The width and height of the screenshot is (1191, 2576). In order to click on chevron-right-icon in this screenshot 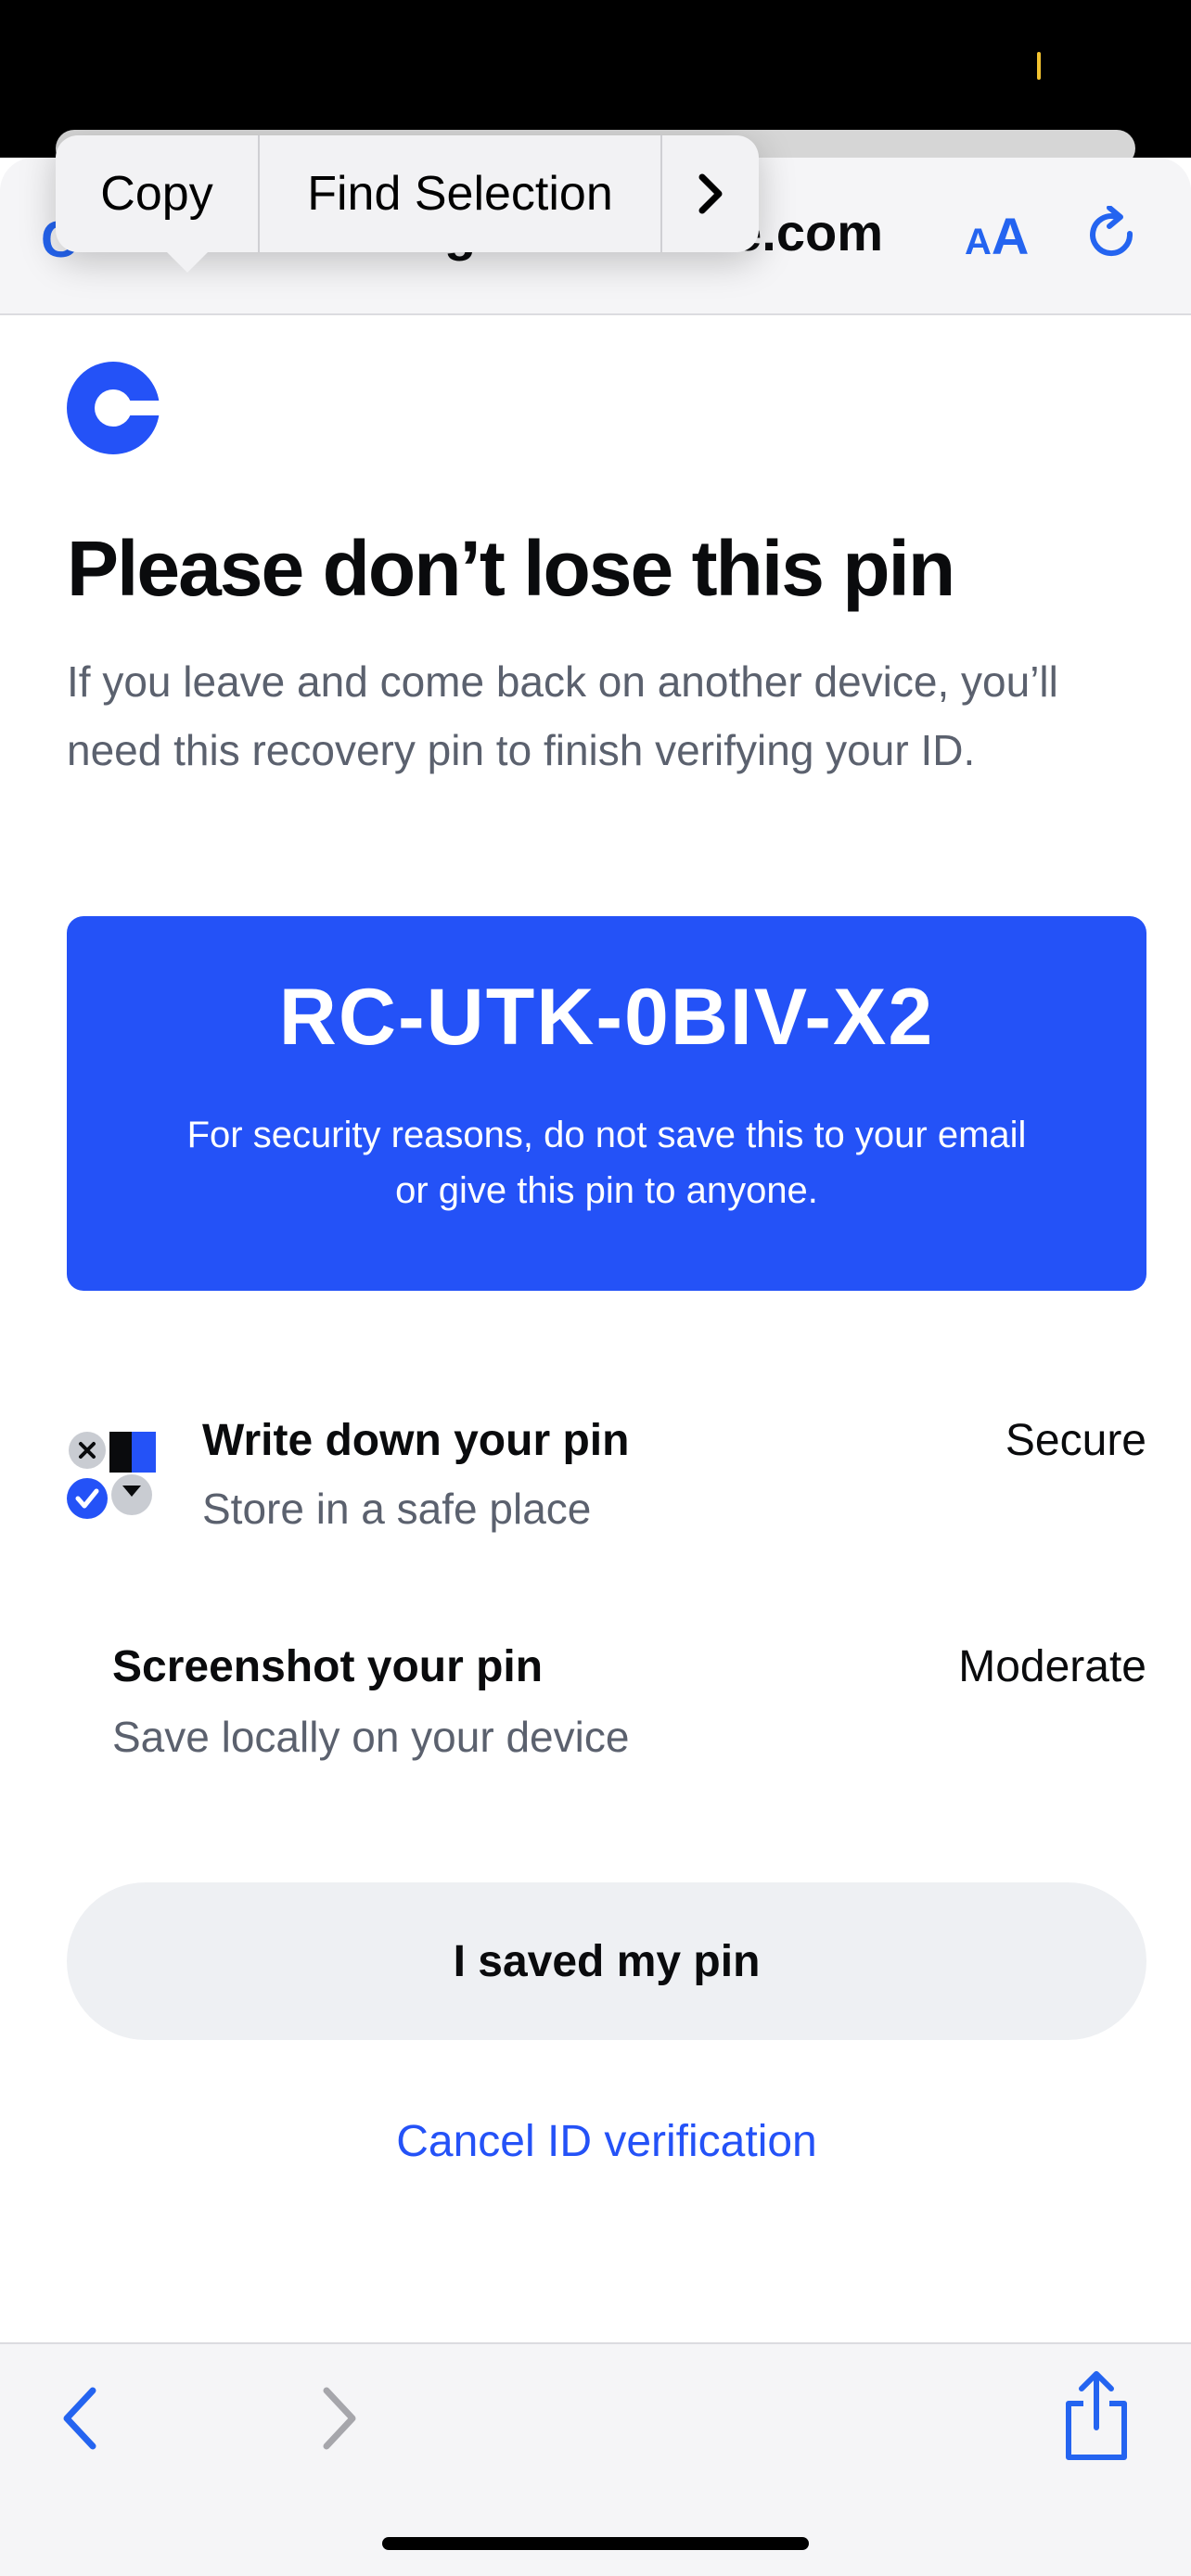, I will do `click(710, 193)`.